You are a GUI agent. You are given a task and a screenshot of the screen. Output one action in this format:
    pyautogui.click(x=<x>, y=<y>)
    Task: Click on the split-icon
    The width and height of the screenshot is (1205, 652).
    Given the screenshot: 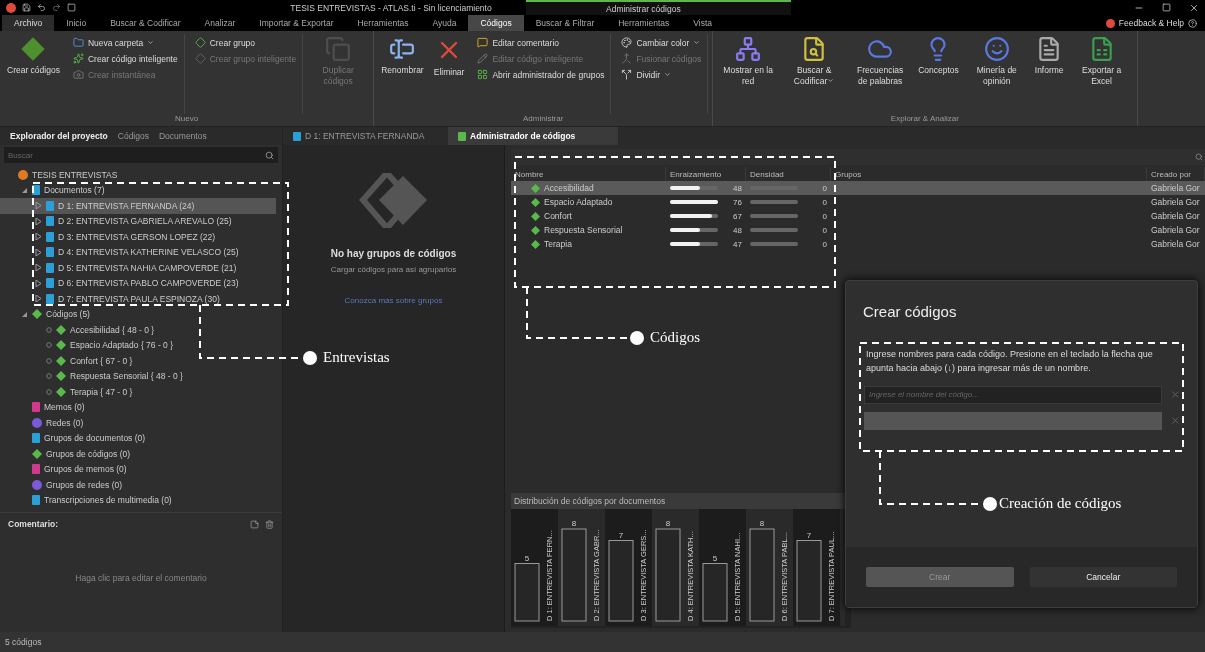 What is the action you would take?
    pyautogui.click(x=627, y=74)
    